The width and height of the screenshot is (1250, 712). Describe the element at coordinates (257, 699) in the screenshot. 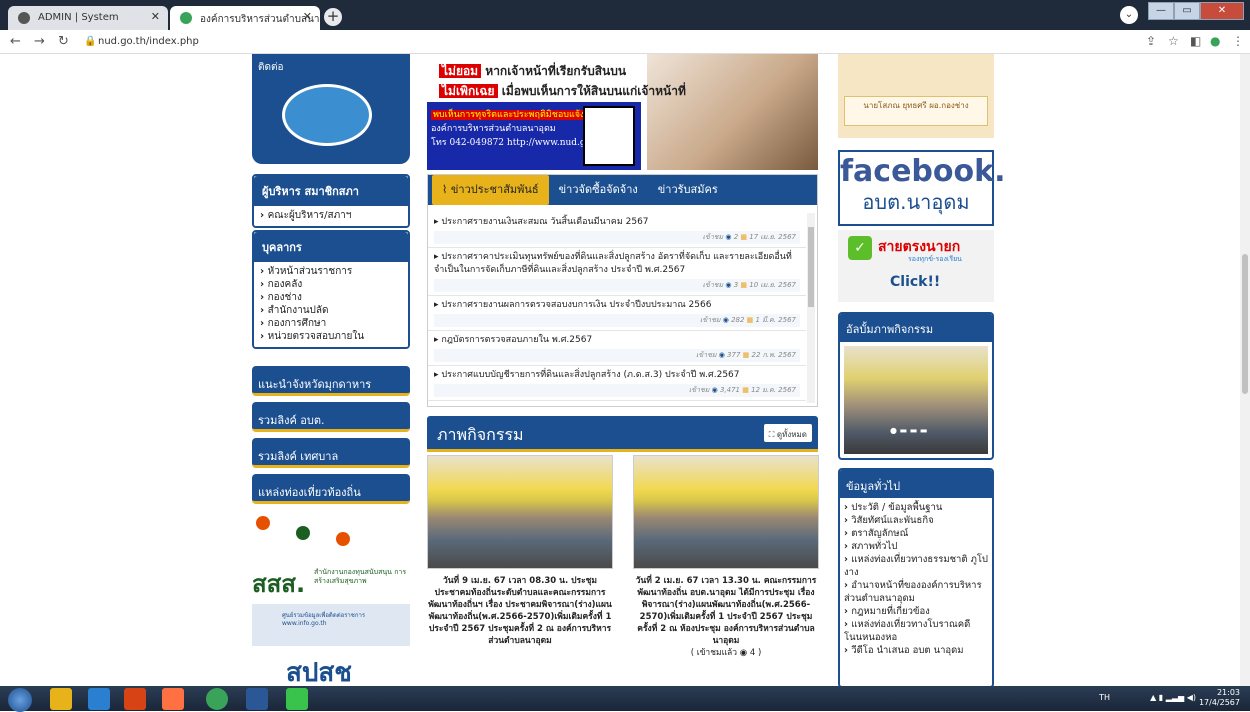

I see `word-icon` at that location.